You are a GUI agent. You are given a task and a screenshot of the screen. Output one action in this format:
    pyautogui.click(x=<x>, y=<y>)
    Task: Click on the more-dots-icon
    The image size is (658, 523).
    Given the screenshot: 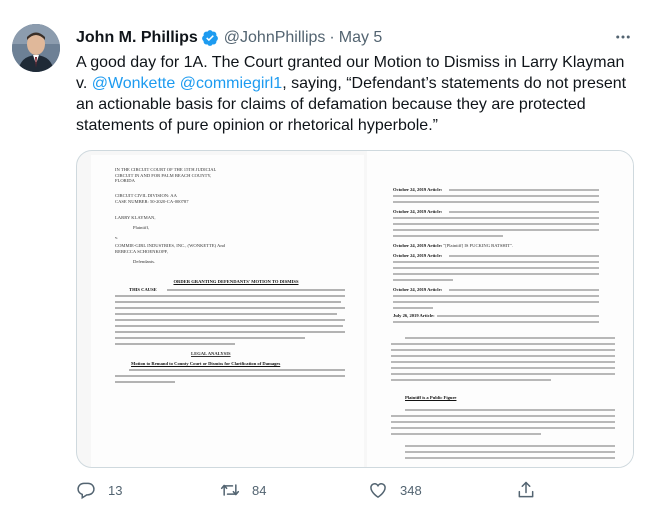 What is the action you would take?
    pyautogui.click(x=623, y=37)
    